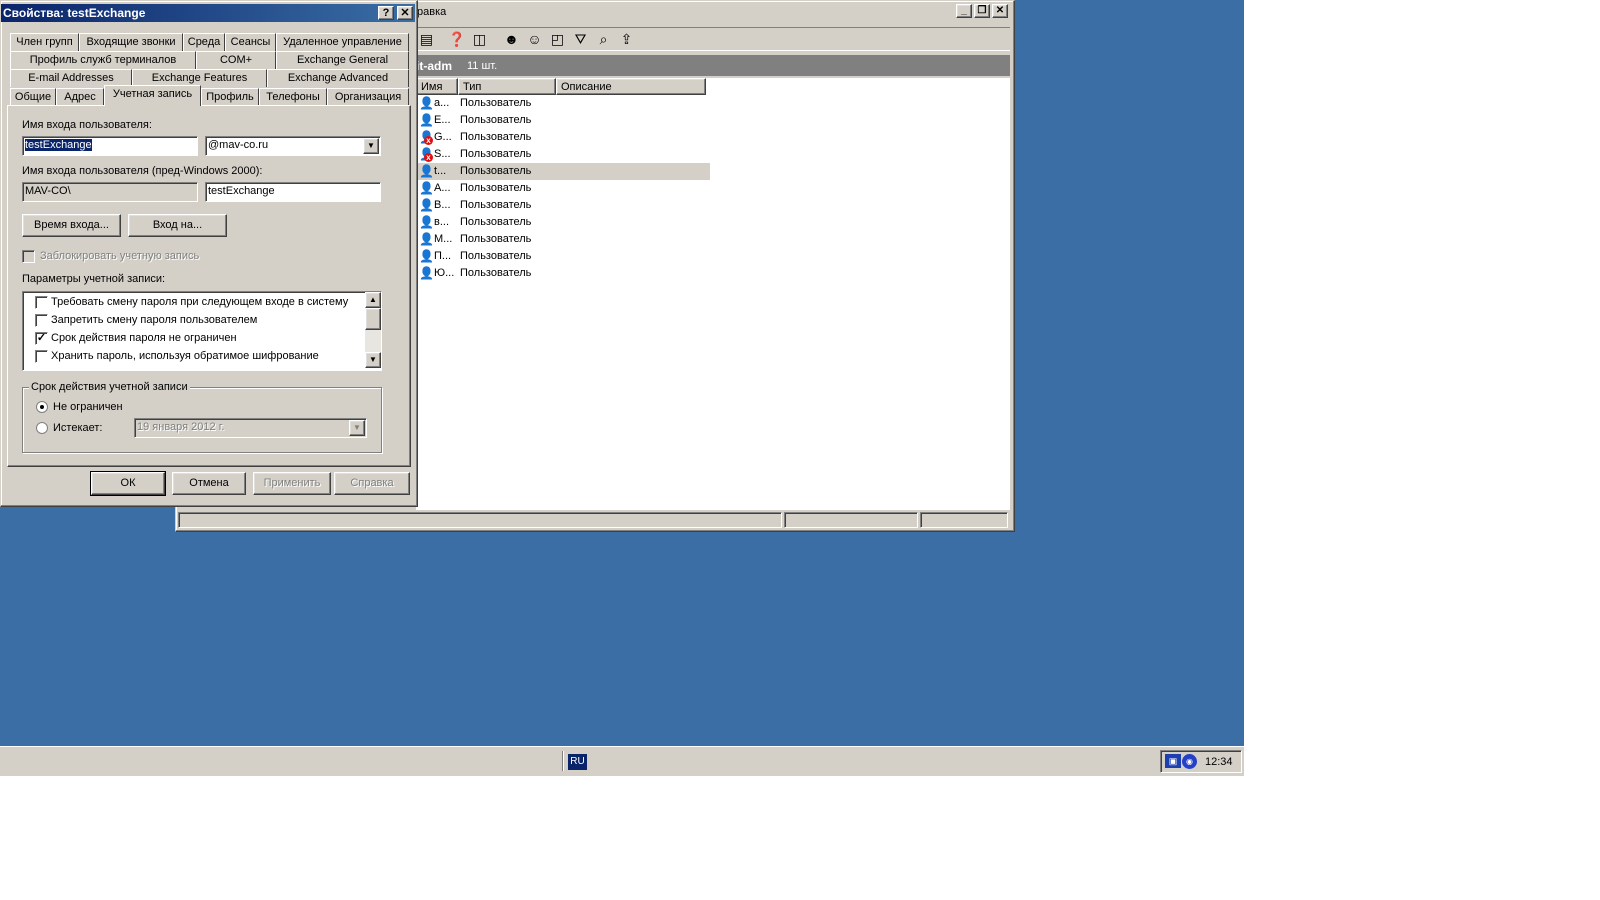 The image size is (1600, 900). Describe the element at coordinates (250, 42) in the screenshot. I see `tab-sessions: Сеансы` at that location.